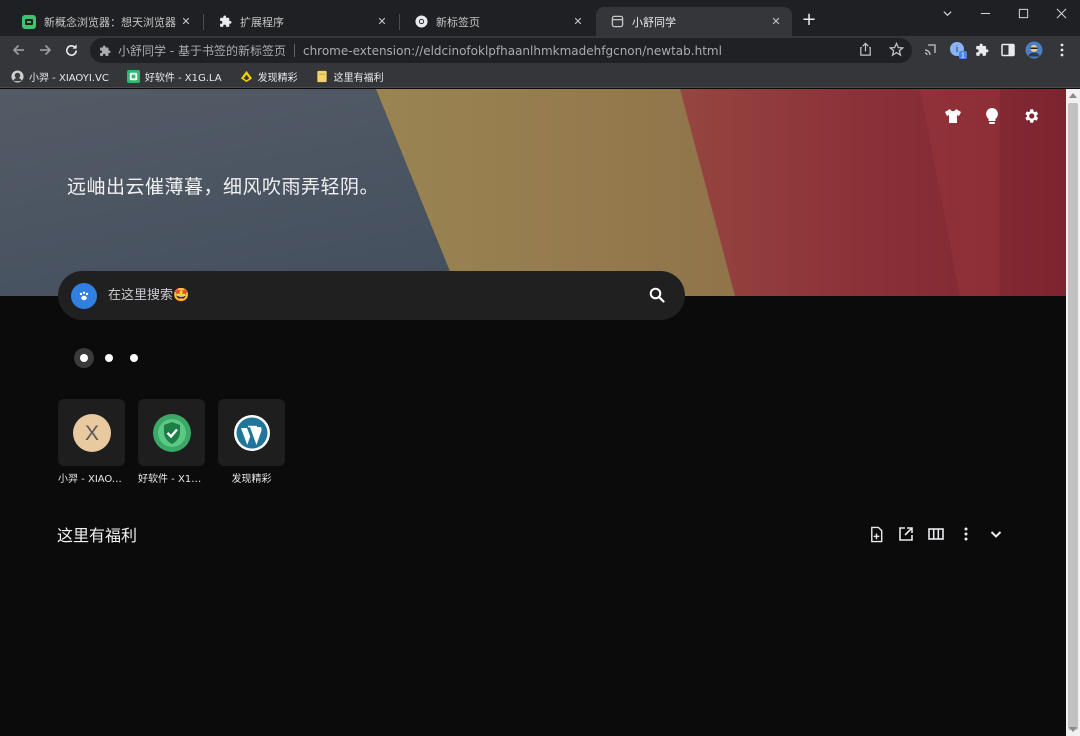 The image size is (1080, 736). I want to click on settings-gear-icon, so click(1031, 116).